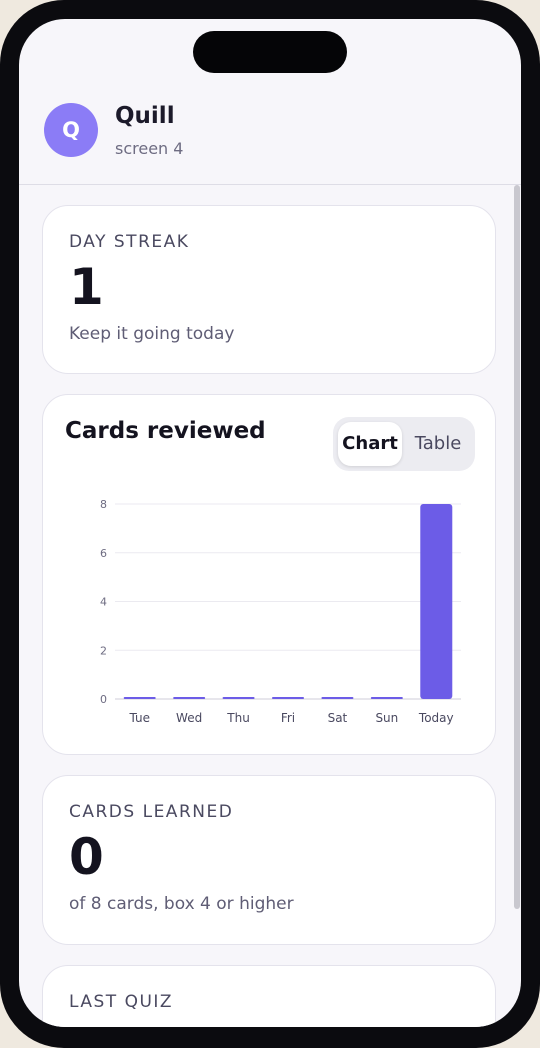 The image size is (540, 1048). Describe the element at coordinates (121, 1002) in the screenshot. I see `last-quiz-label: LAST QUIZ` at that location.